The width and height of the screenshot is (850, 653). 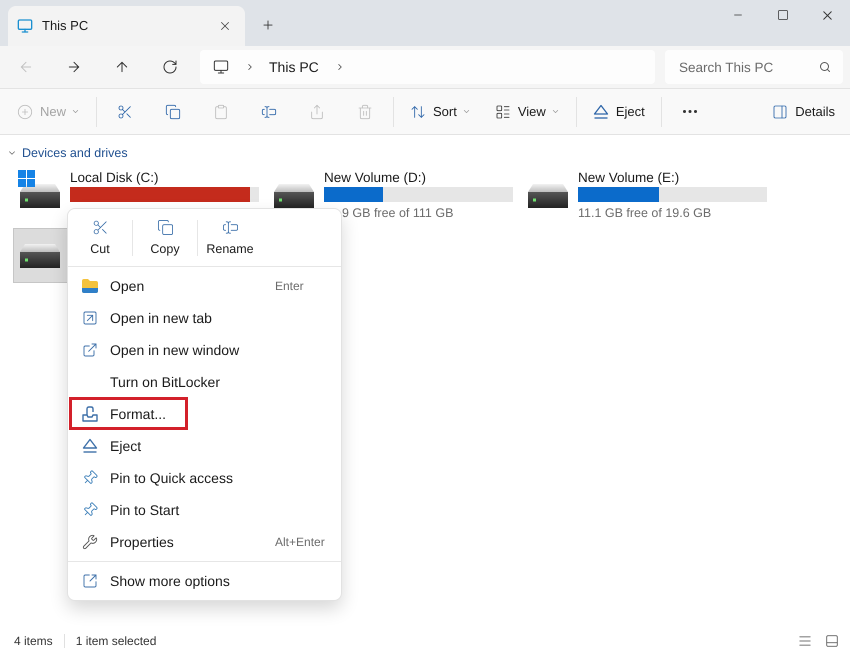 I want to click on drive-tile: New Volume (E:) 11.1 GB free of 19.6 GB, so click(x=646, y=195).